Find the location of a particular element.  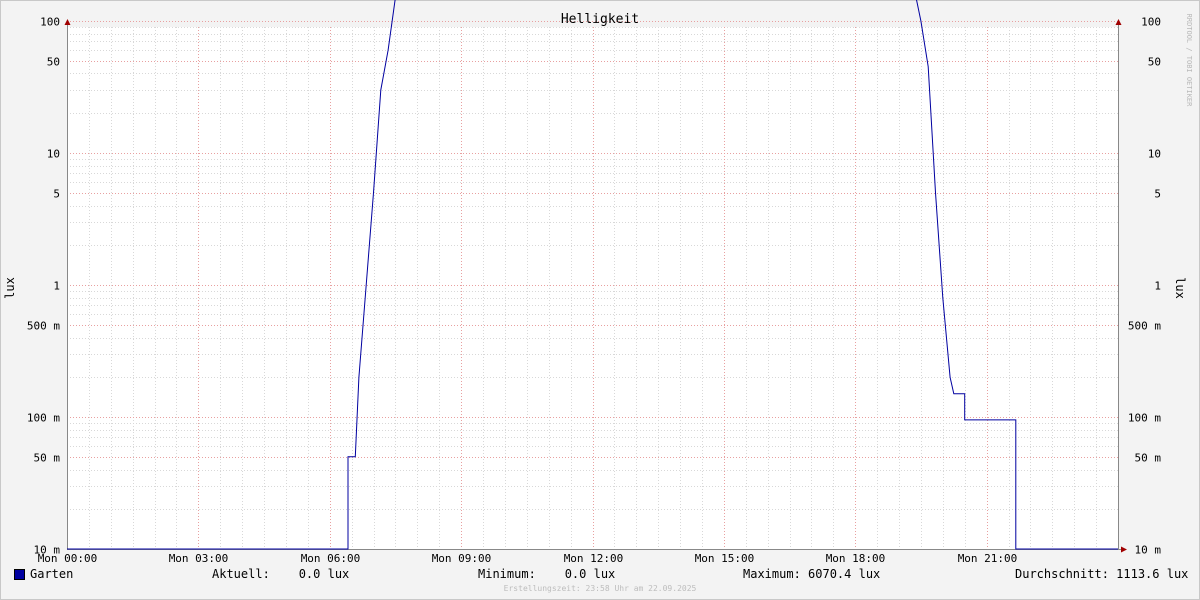

x-tick-label: Mon 00:00 is located at coordinates (68, 558).